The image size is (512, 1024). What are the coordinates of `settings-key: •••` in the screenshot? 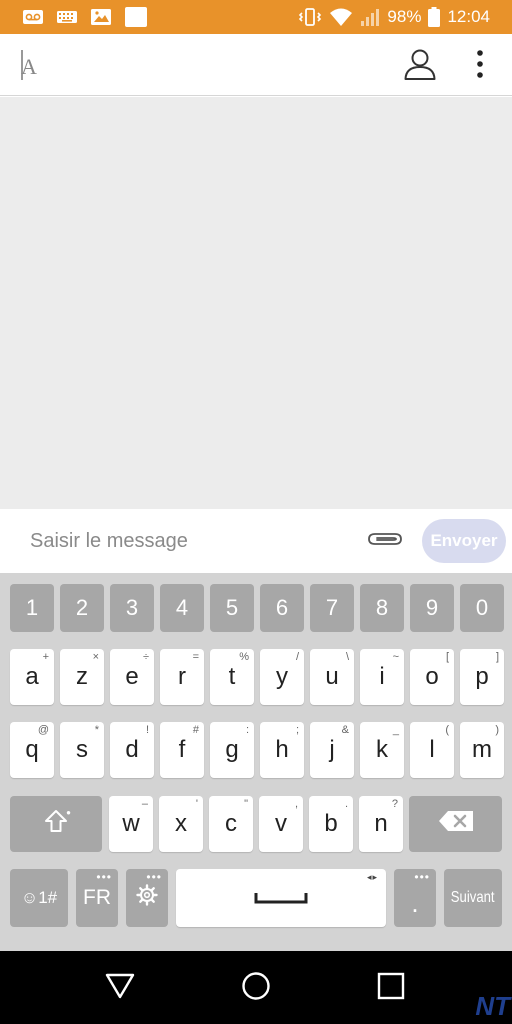 It's located at (147, 898).